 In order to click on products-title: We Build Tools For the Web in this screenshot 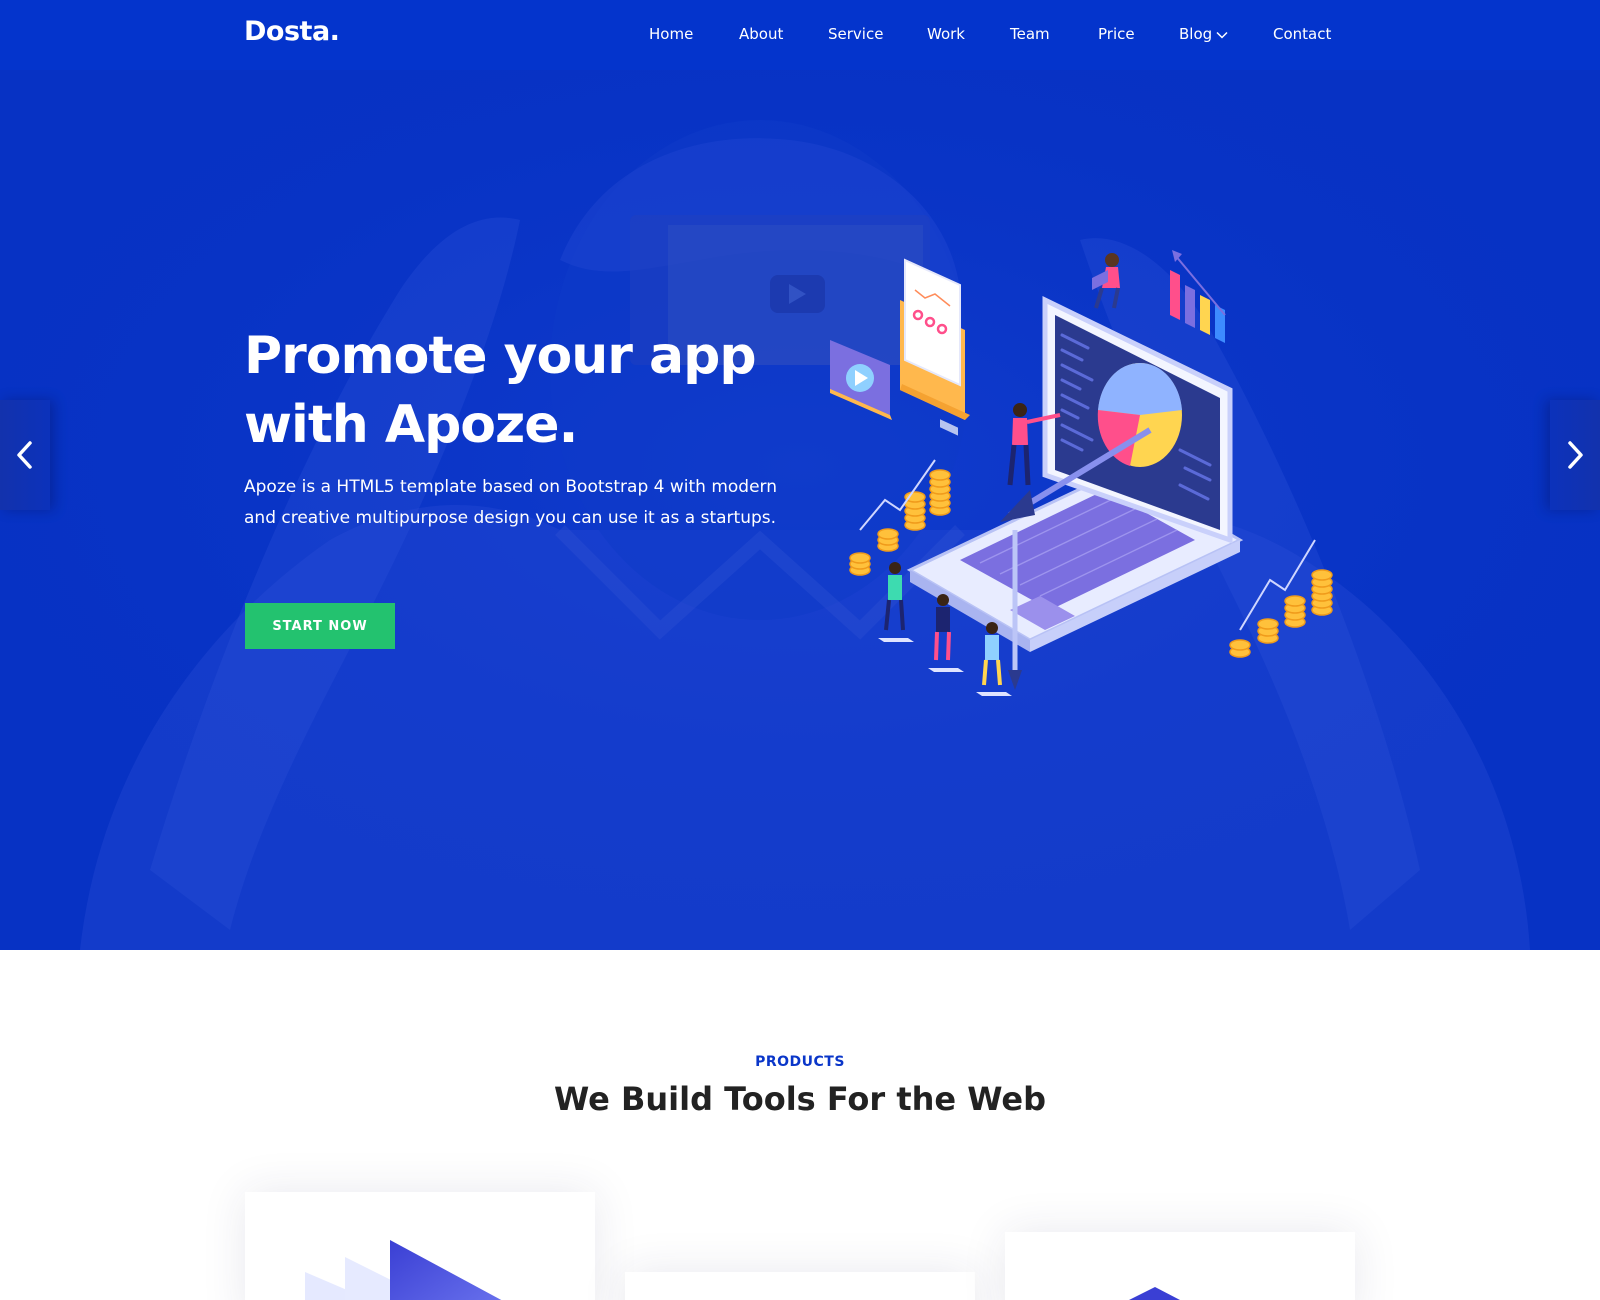, I will do `click(799, 1099)`.